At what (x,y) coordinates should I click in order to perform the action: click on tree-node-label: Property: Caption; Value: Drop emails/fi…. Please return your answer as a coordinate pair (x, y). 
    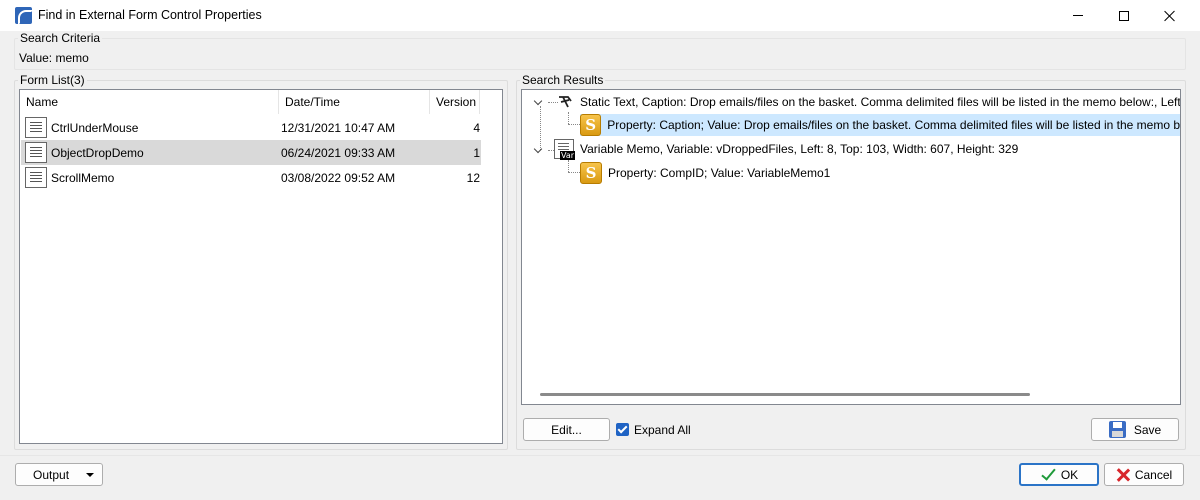
    Looking at the image, I should click on (893, 125).